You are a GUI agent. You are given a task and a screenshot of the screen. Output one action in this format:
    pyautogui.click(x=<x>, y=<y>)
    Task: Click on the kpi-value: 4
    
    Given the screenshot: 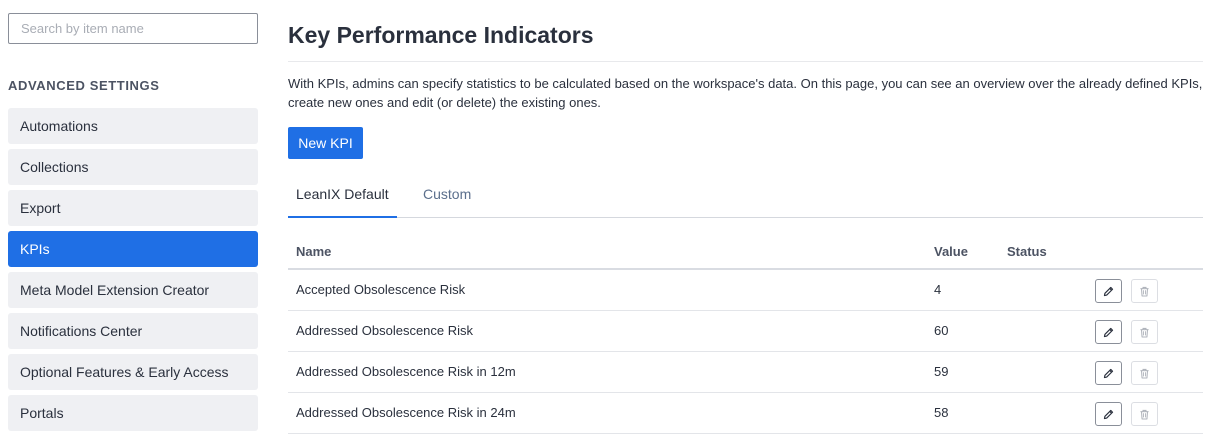 What is the action you would take?
    pyautogui.click(x=938, y=289)
    